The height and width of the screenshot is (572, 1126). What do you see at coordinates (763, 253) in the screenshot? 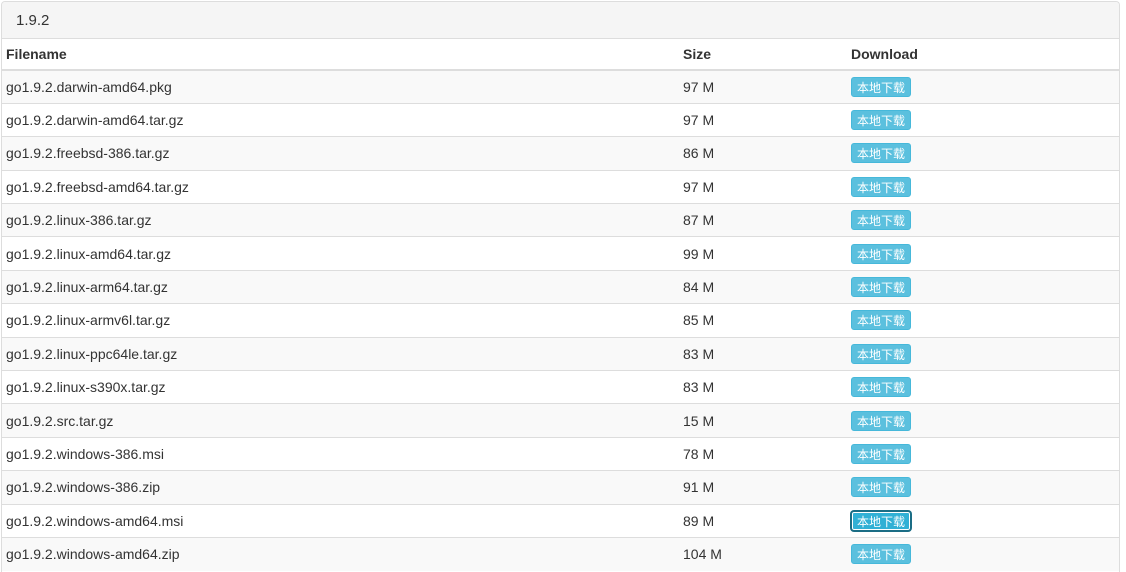
I see `size-cell: 99 M` at bounding box center [763, 253].